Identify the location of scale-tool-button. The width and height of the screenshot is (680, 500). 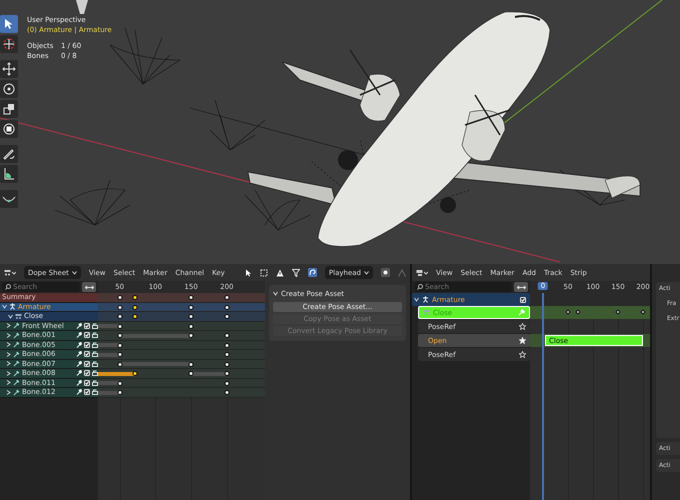
(9, 109).